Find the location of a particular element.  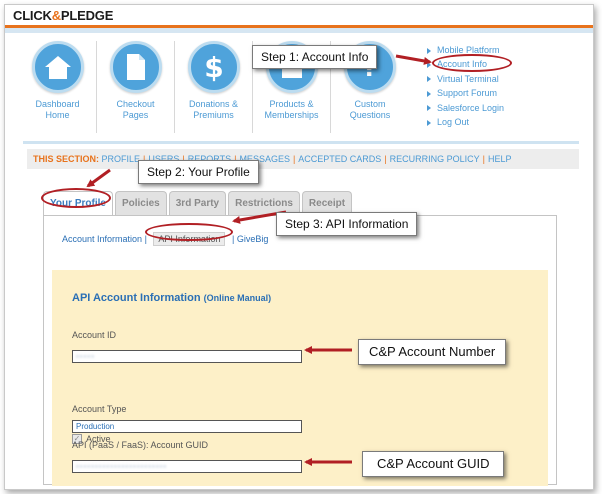

nav-label: Custom Questions is located at coordinates (370, 109).